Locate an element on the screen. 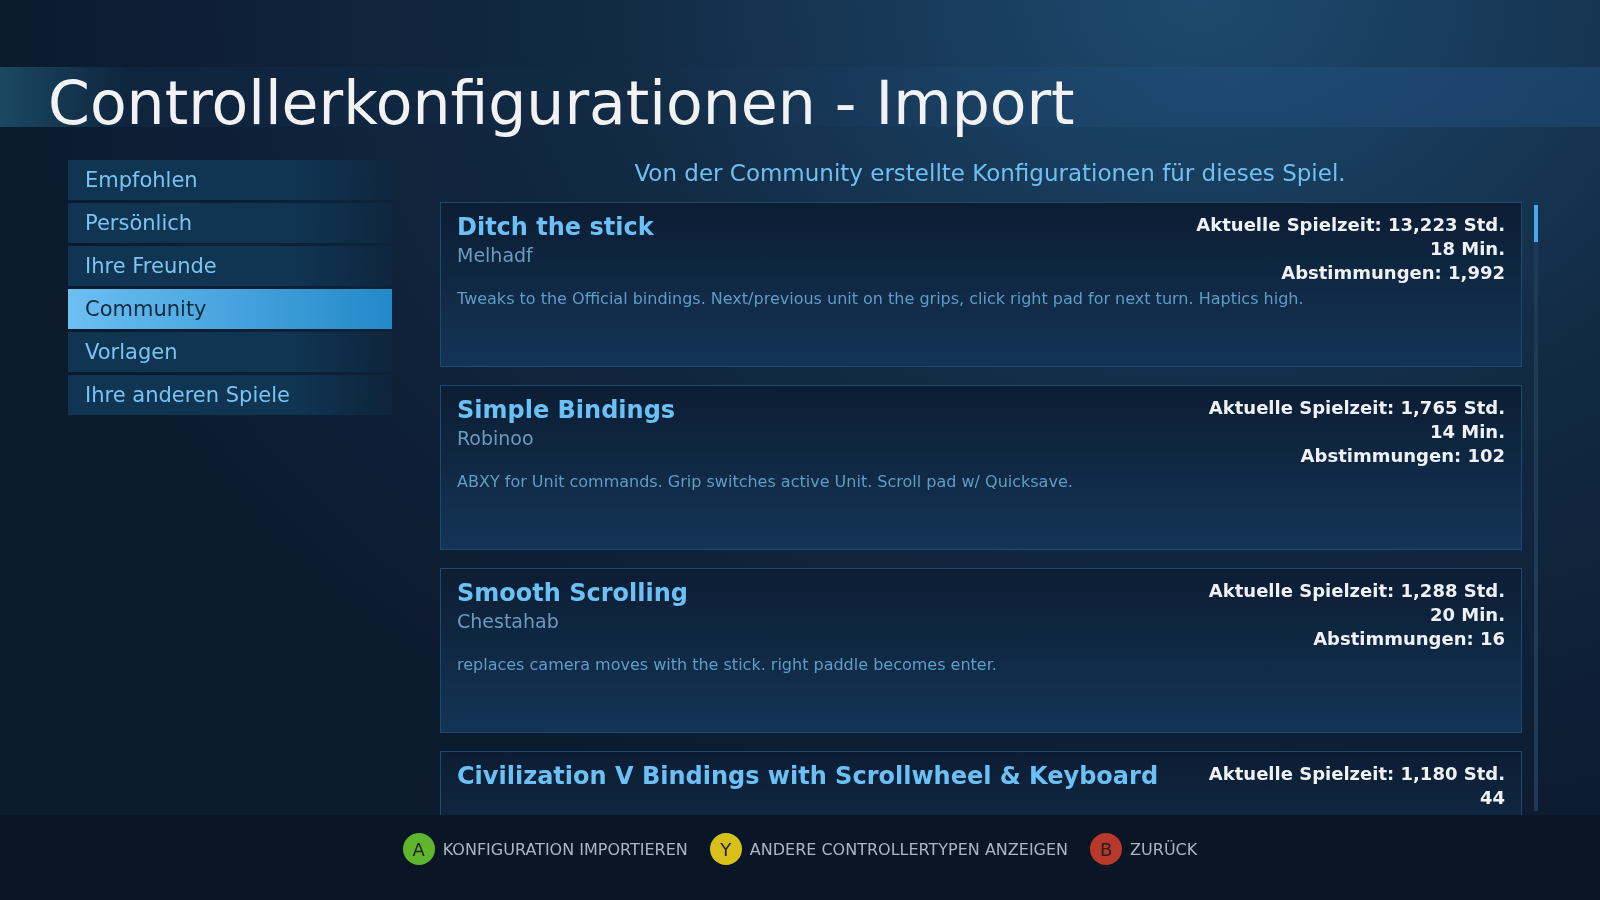 This screenshot has height=900, width=1600. config-description: replaces camera moves with the stick. right paddle becomes enter. is located at coordinates (727, 664).